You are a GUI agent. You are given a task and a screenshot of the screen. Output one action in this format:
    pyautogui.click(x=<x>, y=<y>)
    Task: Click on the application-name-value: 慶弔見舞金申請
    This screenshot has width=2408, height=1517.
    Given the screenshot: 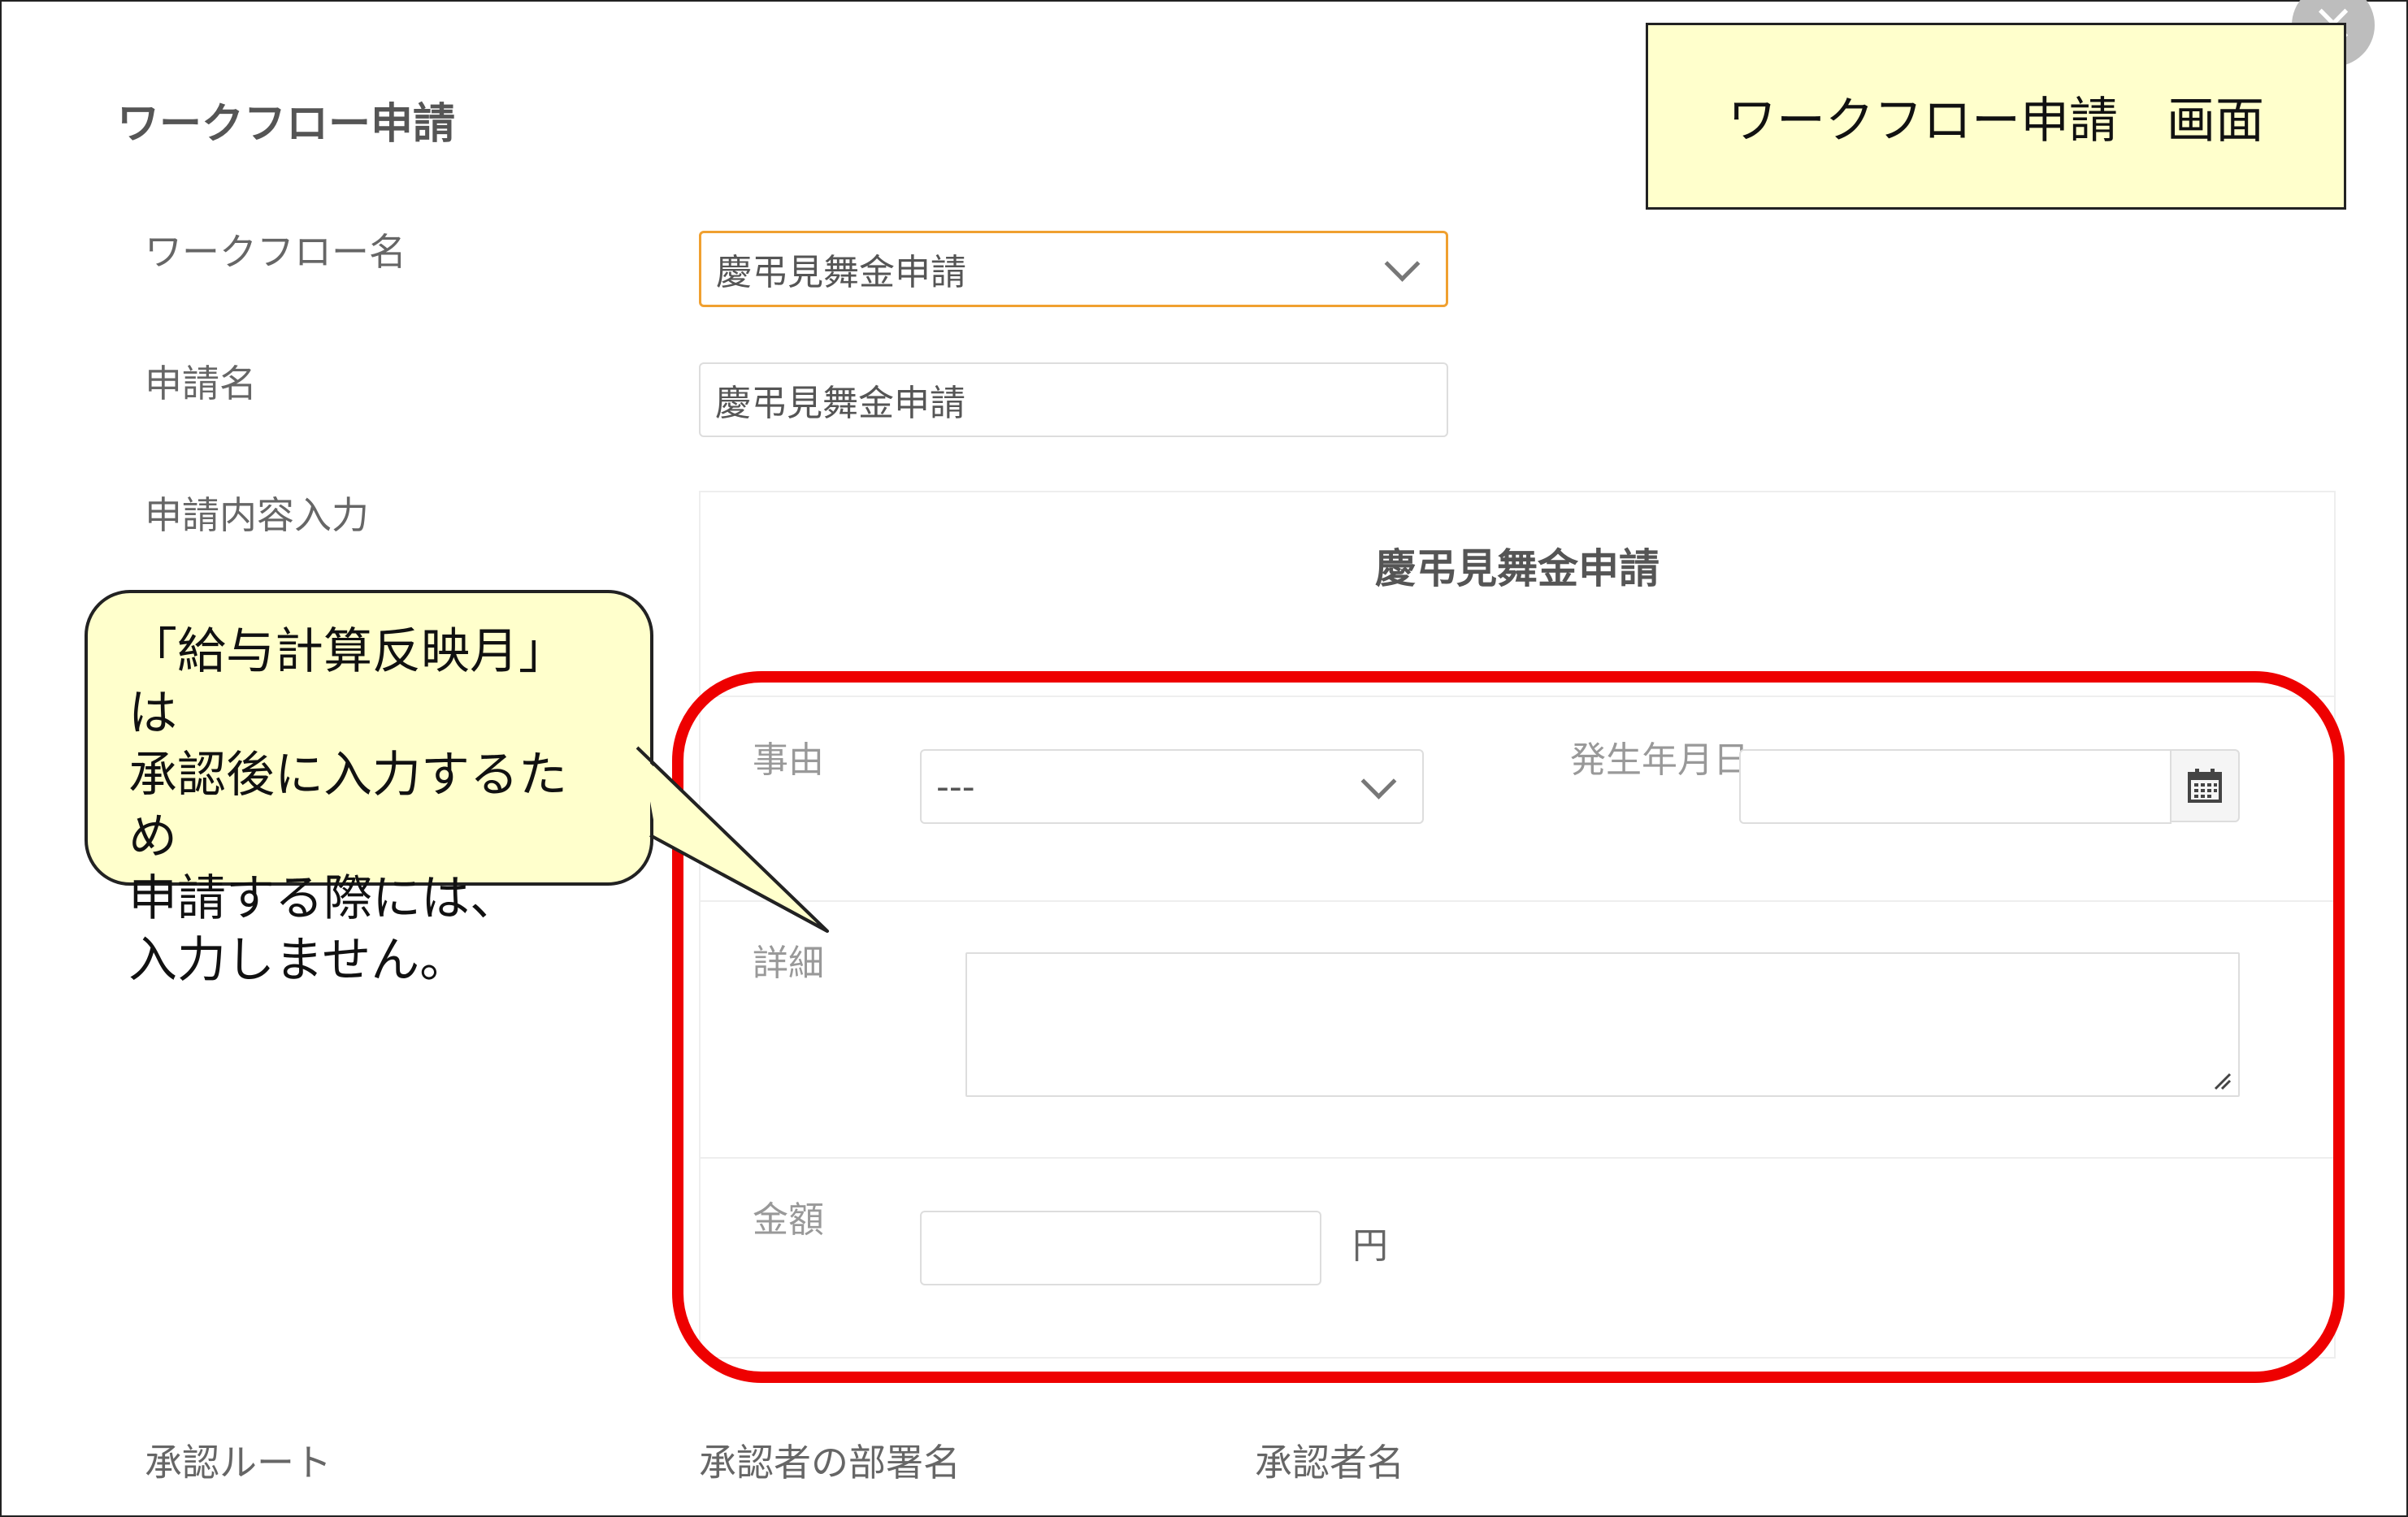 What is the action you would take?
    pyautogui.click(x=840, y=403)
    